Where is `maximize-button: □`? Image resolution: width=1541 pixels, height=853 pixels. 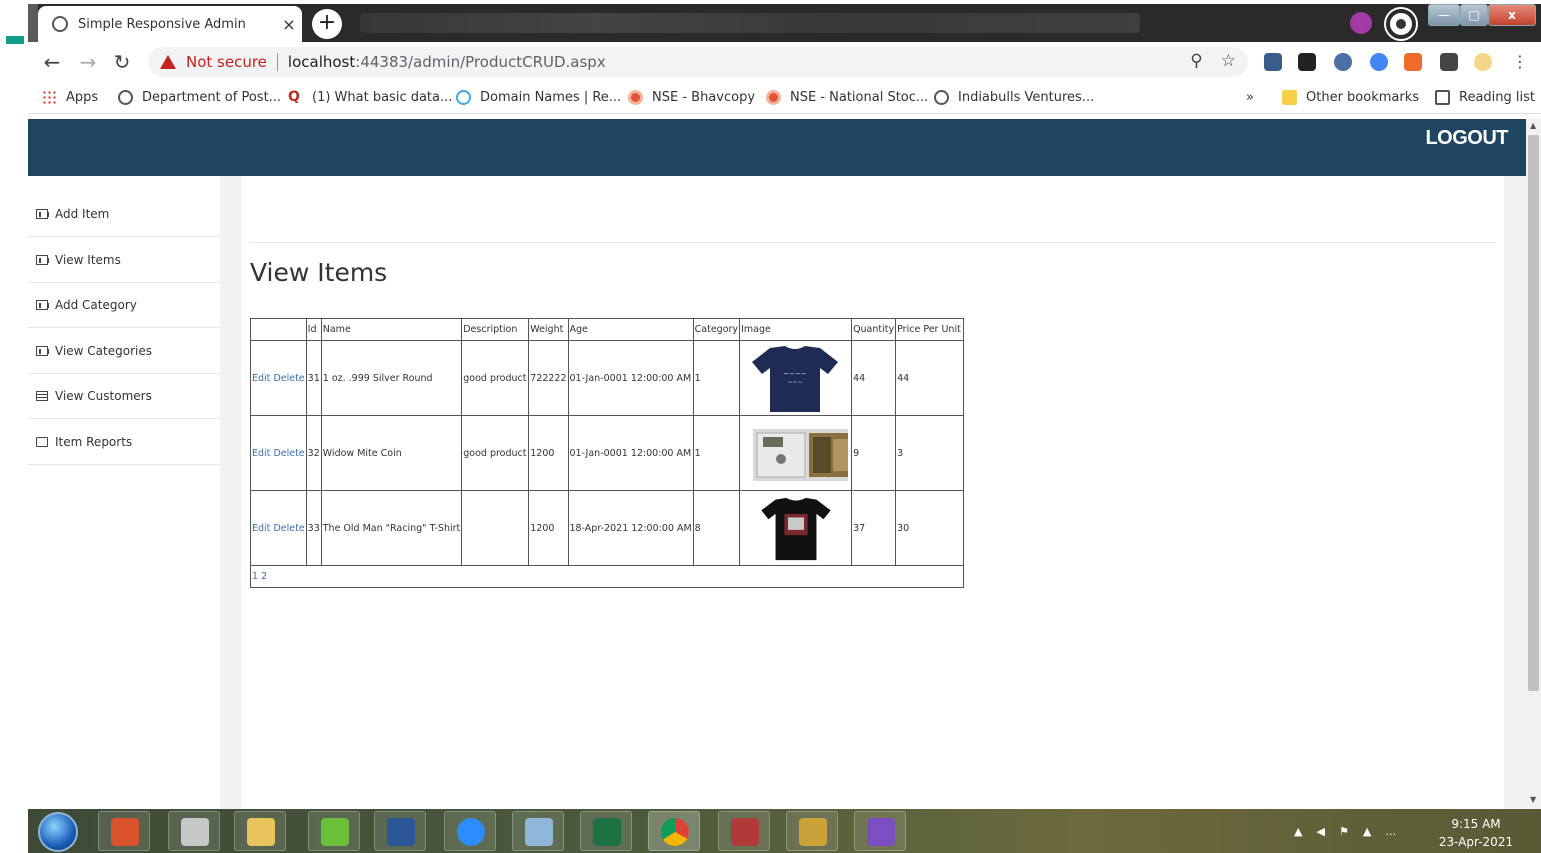 maximize-button: □ is located at coordinates (1474, 15).